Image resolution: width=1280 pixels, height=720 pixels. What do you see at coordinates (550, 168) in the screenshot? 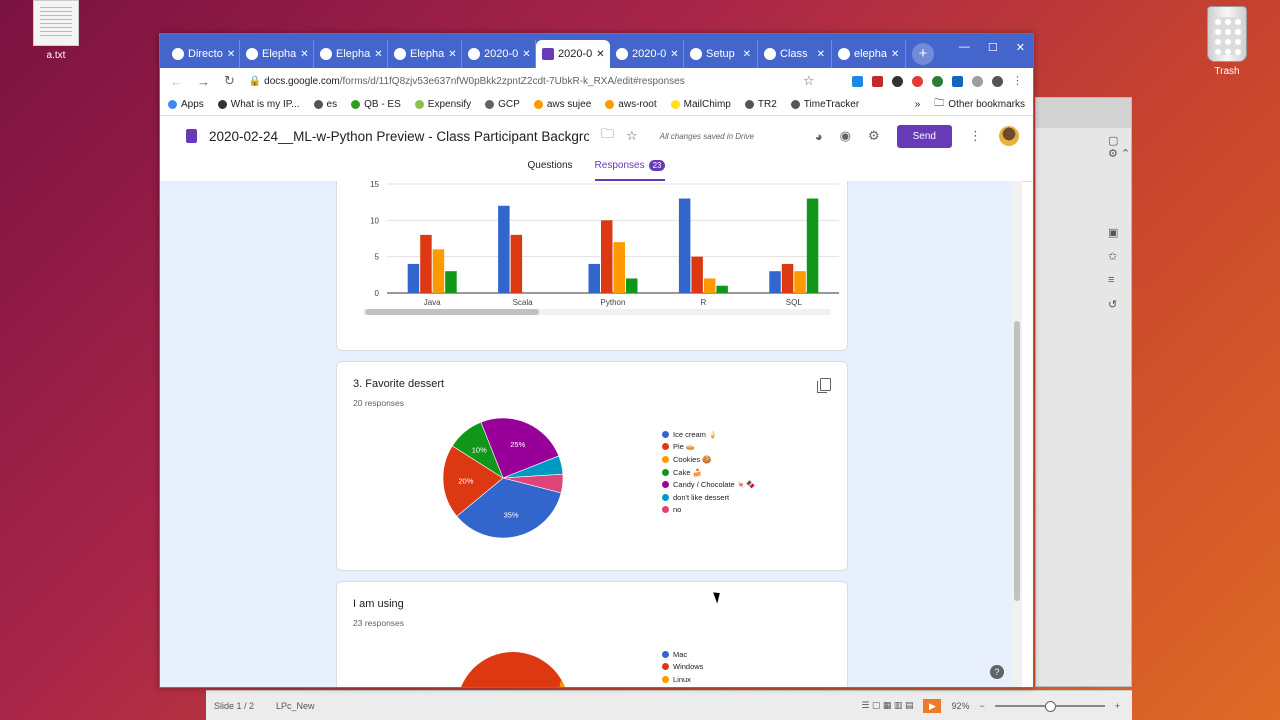
I see `tab-questions: Questions` at bounding box center [550, 168].